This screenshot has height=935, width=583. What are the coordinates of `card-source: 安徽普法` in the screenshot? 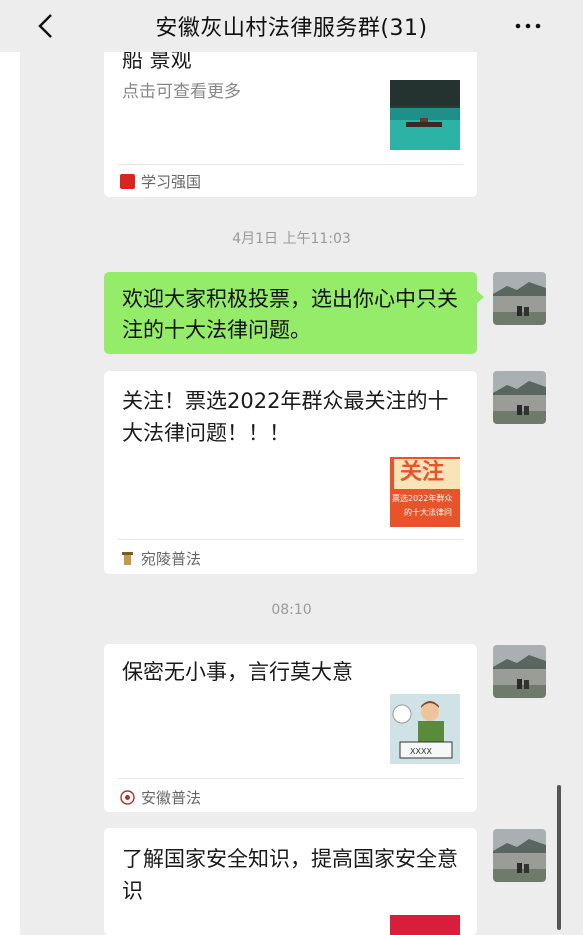 It's located at (160, 797).